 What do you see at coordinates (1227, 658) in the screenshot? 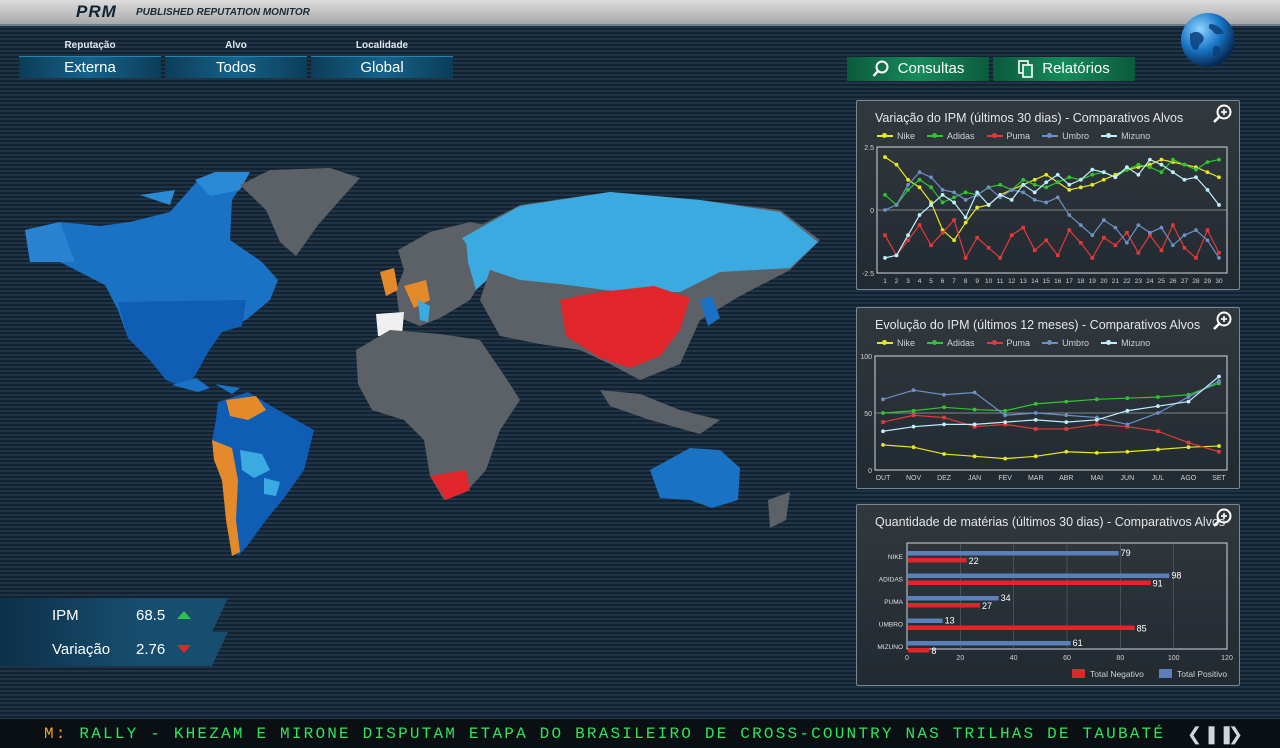
I see `x-tick-label: 120` at bounding box center [1227, 658].